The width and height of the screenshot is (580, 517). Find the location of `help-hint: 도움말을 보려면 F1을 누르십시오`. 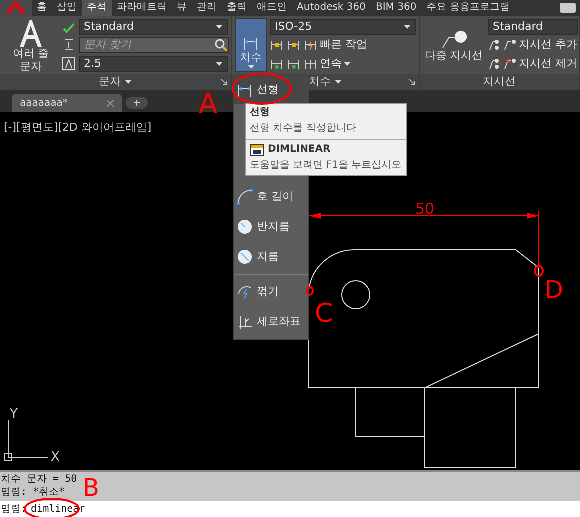

help-hint: 도움말을 보려면 F1을 누르십시오 is located at coordinates (326, 166).